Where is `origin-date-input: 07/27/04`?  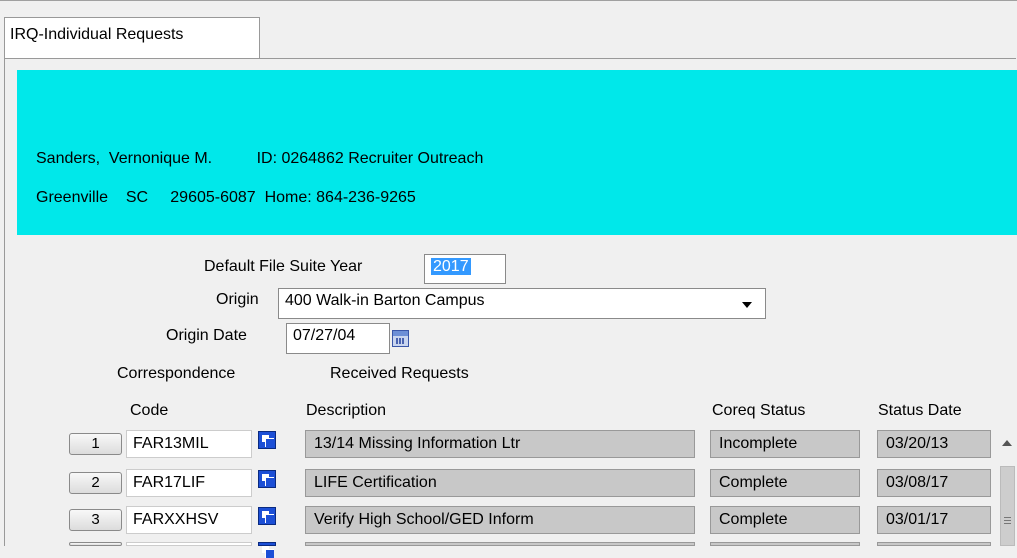 origin-date-input: 07/27/04 is located at coordinates (338, 338).